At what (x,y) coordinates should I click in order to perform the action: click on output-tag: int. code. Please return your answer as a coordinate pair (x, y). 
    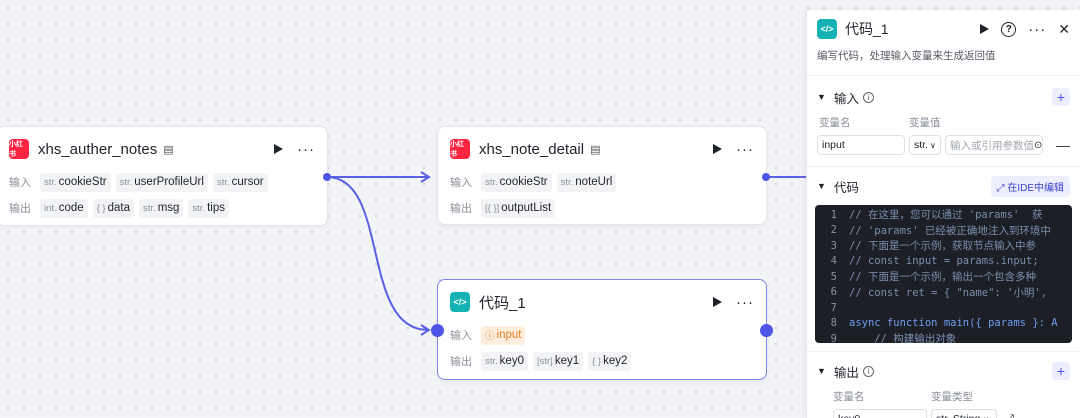
    Looking at the image, I should click on (64, 208).